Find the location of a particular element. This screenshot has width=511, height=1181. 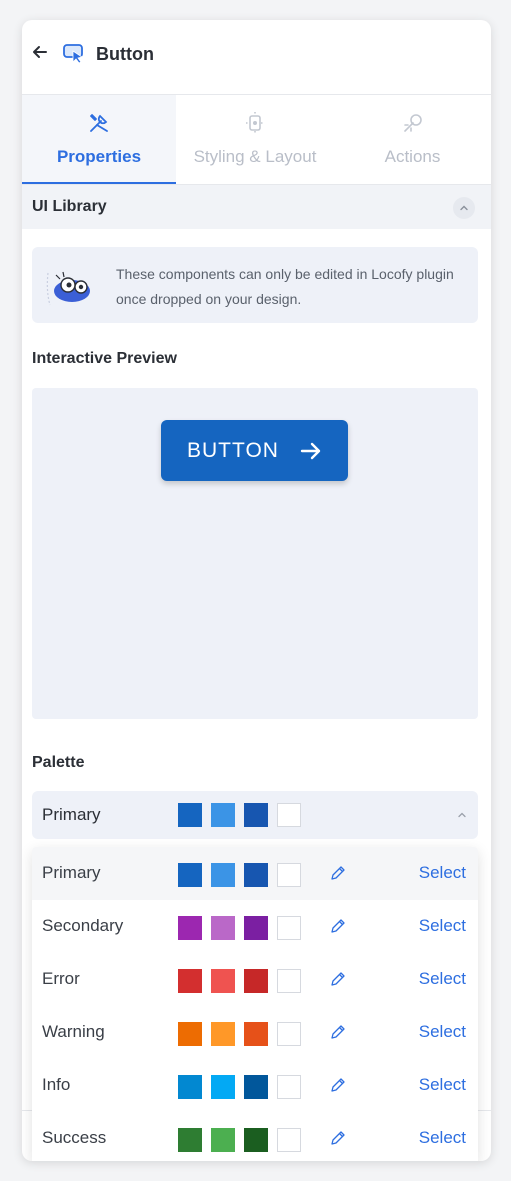

preview-button: BUTTON is located at coordinates (254, 450).